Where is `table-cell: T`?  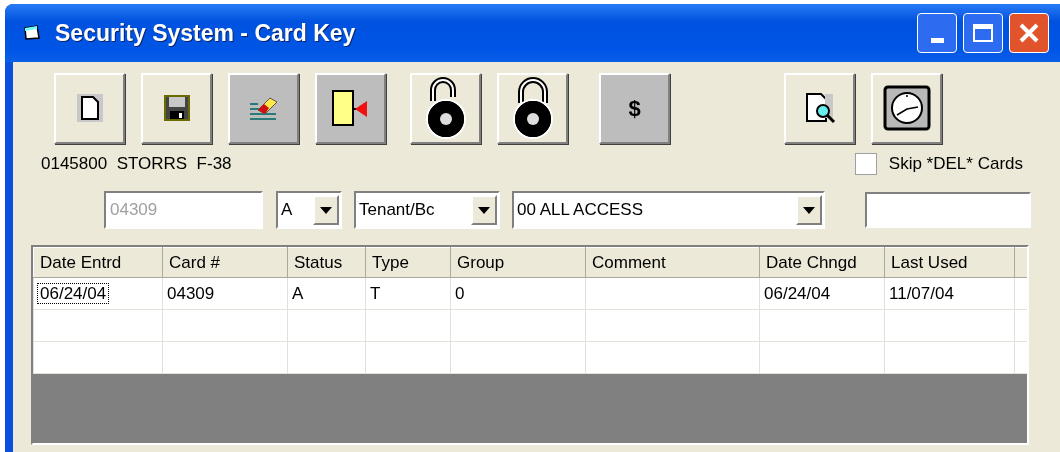 table-cell: T is located at coordinates (375, 293).